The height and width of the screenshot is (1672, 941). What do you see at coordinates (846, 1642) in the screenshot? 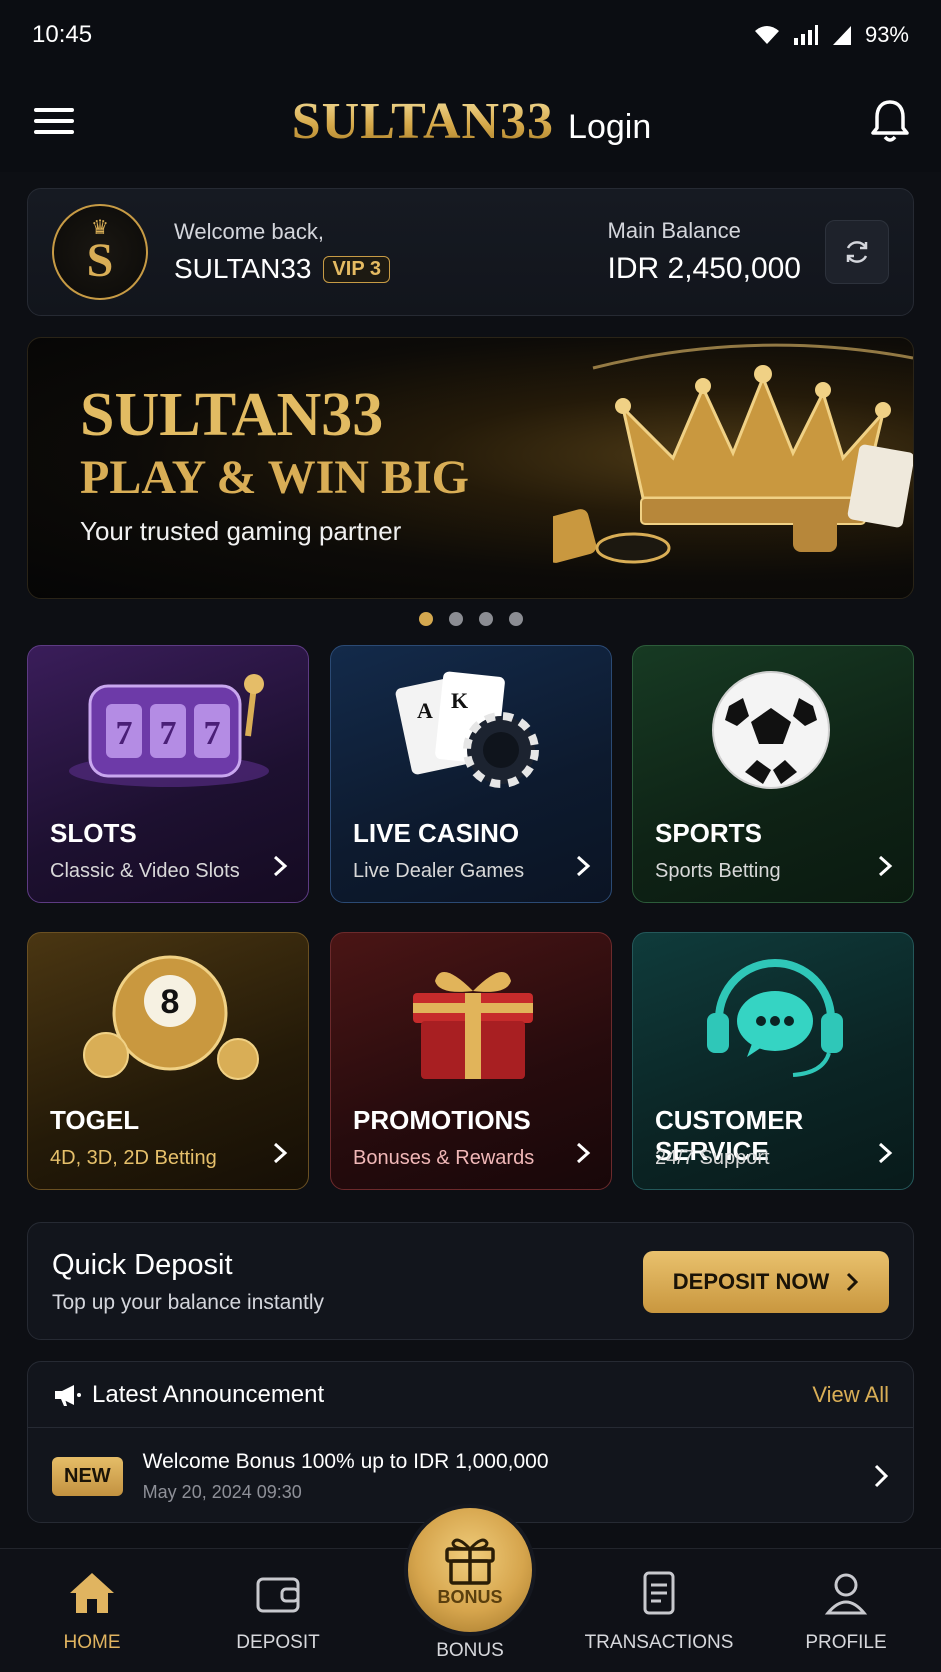
I see `nav-profile-label: PROFILE` at bounding box center [846, 1642].